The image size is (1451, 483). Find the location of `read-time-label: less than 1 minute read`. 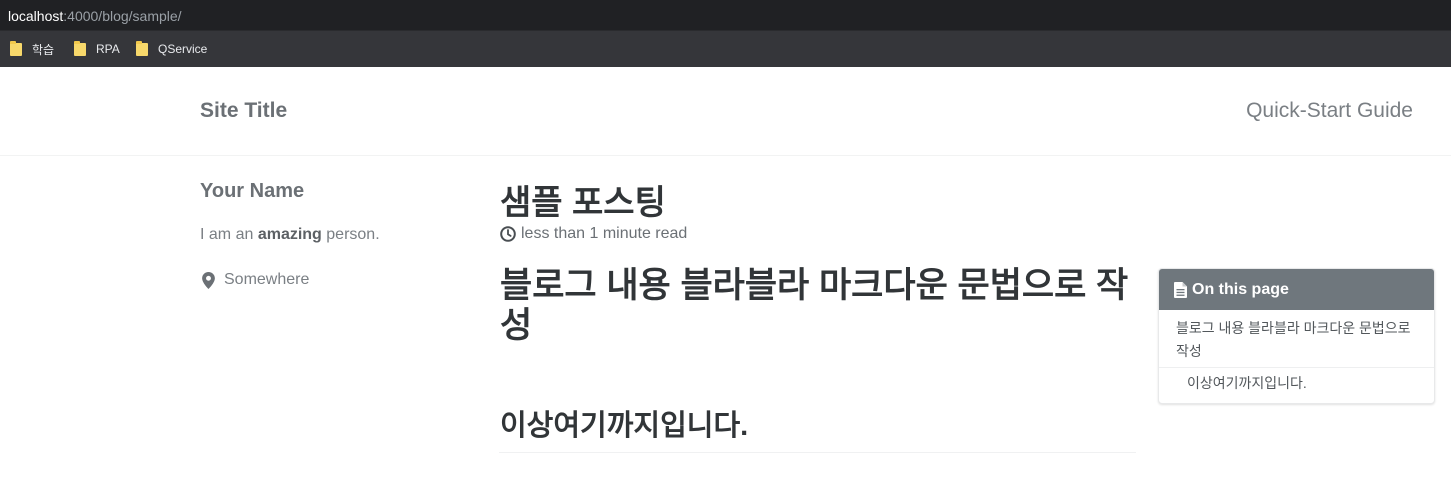

read-time-label: less than 1 minute read is located at coordinates (604, 233).